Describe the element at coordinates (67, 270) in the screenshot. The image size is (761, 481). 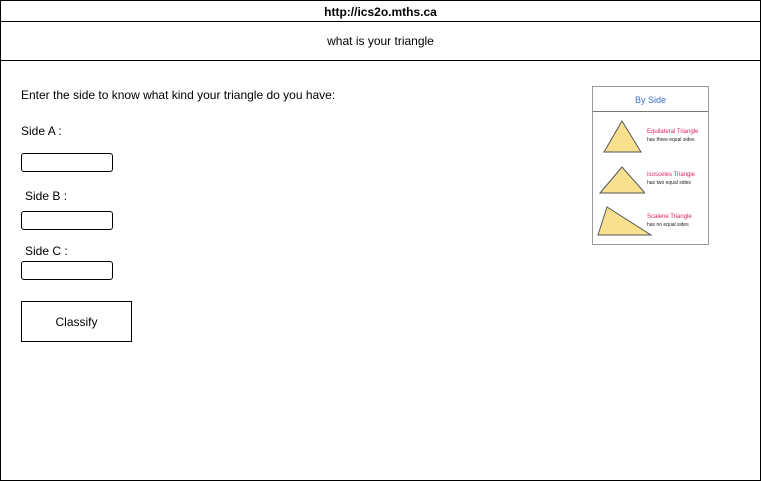
I see `side-c-input` at that location.